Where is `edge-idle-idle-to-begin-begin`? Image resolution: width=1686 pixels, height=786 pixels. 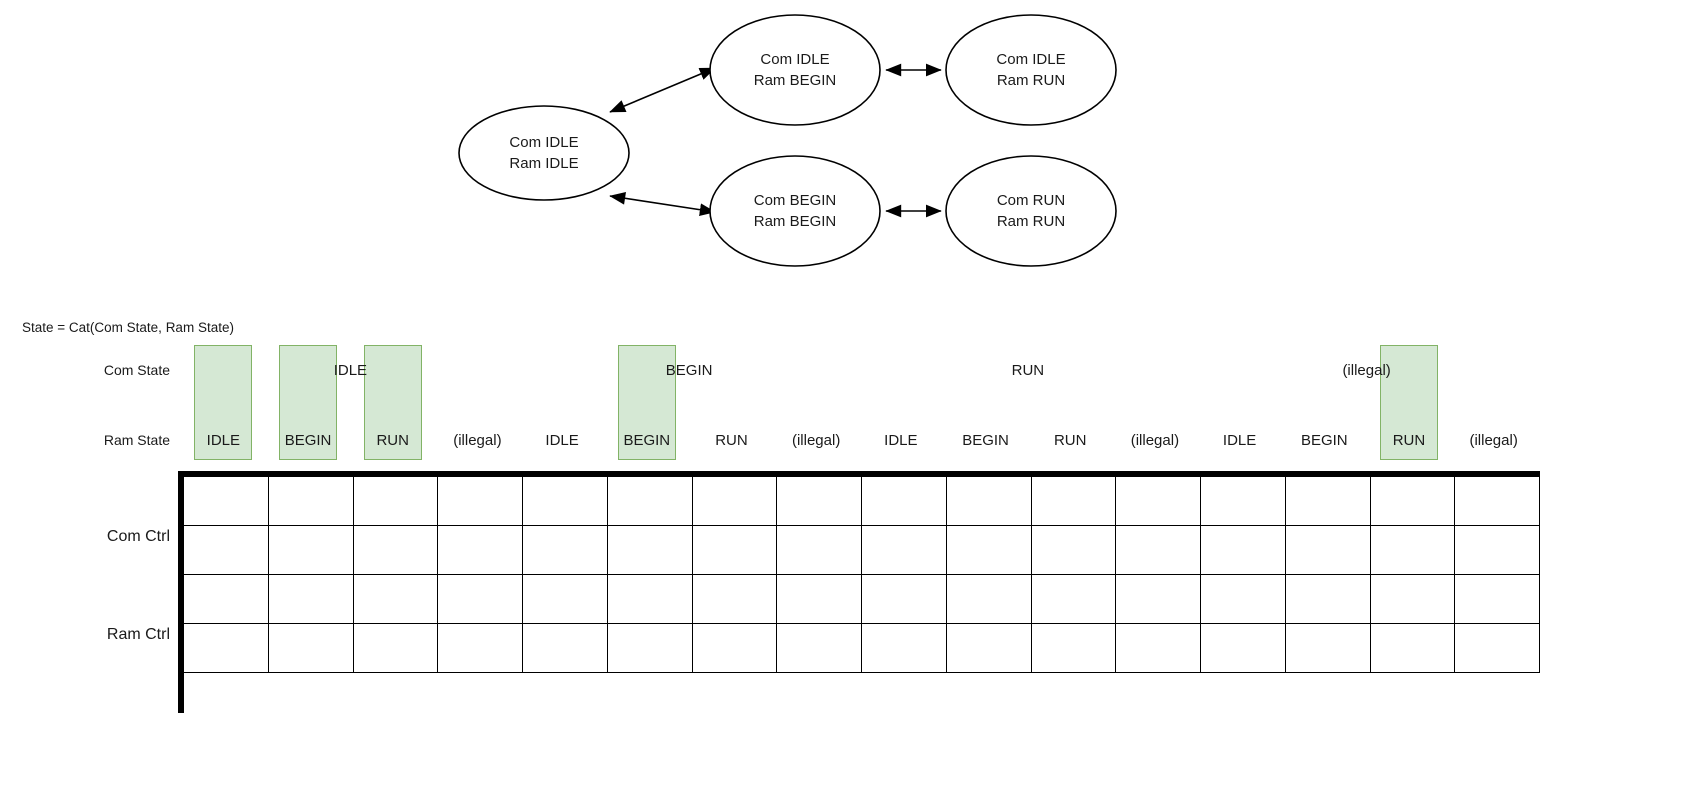 edge-idle-idle-to-begin-begin is located at coordinates (662, 204).